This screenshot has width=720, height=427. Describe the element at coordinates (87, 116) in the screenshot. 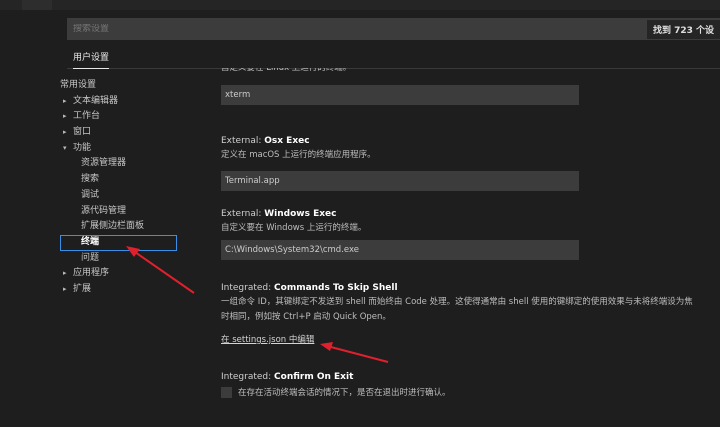

I see `toc-label: 工作台` at that location.